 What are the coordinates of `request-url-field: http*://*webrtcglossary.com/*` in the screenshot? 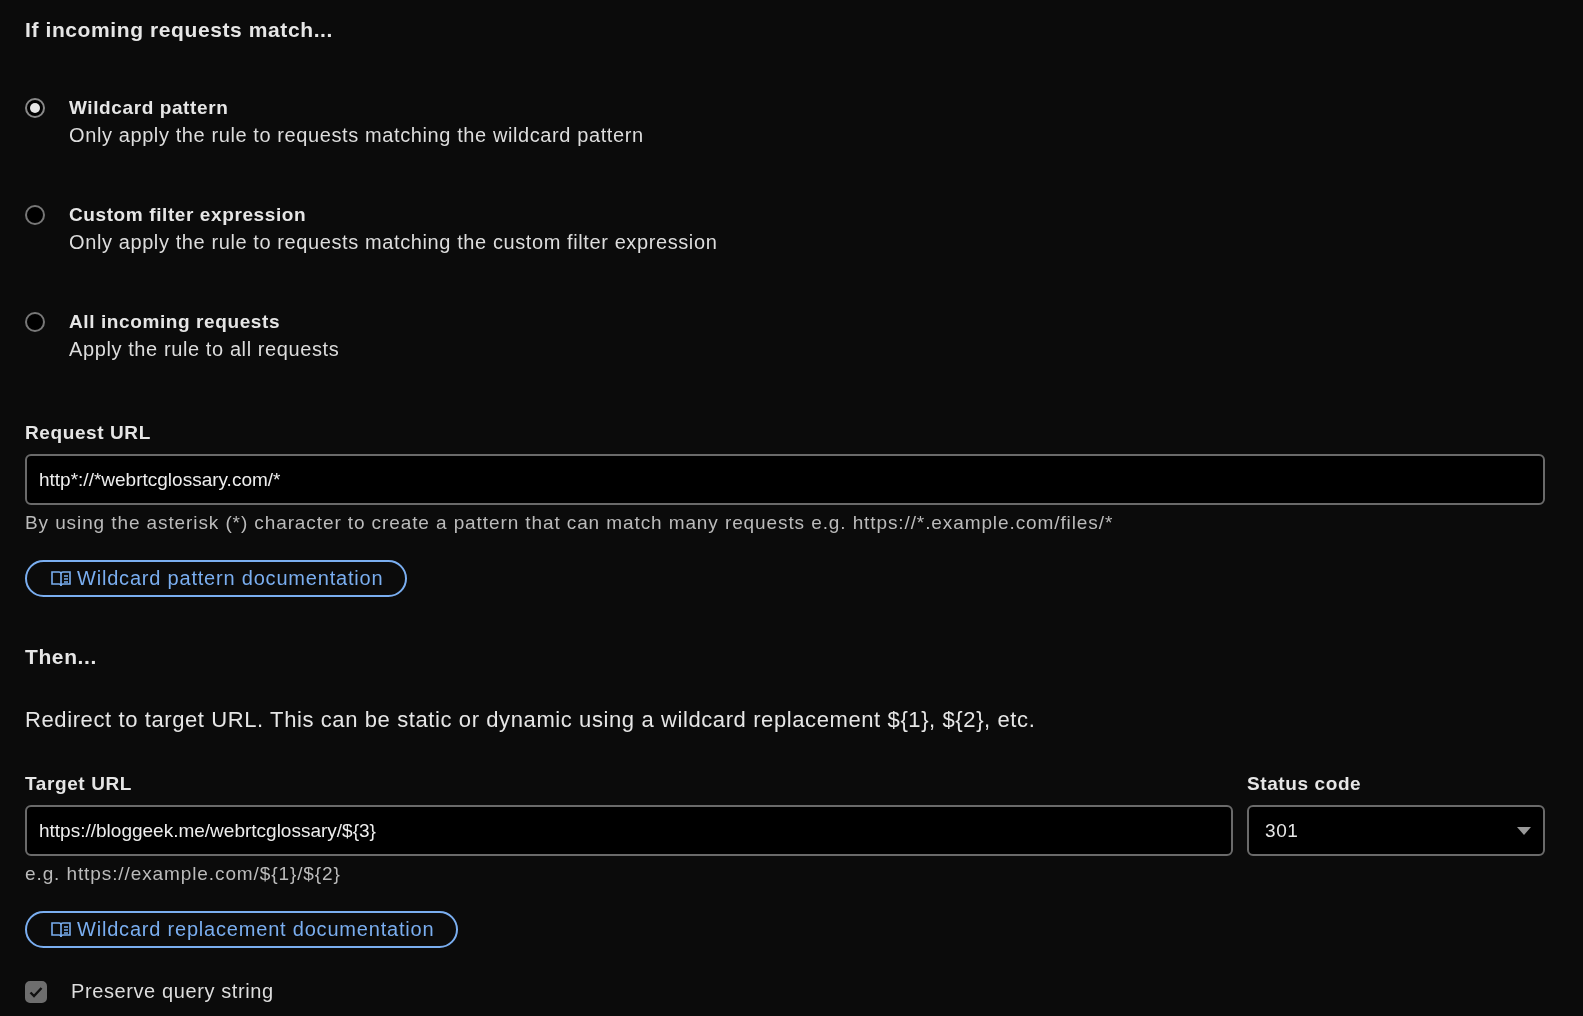 It's located at (785, 479).